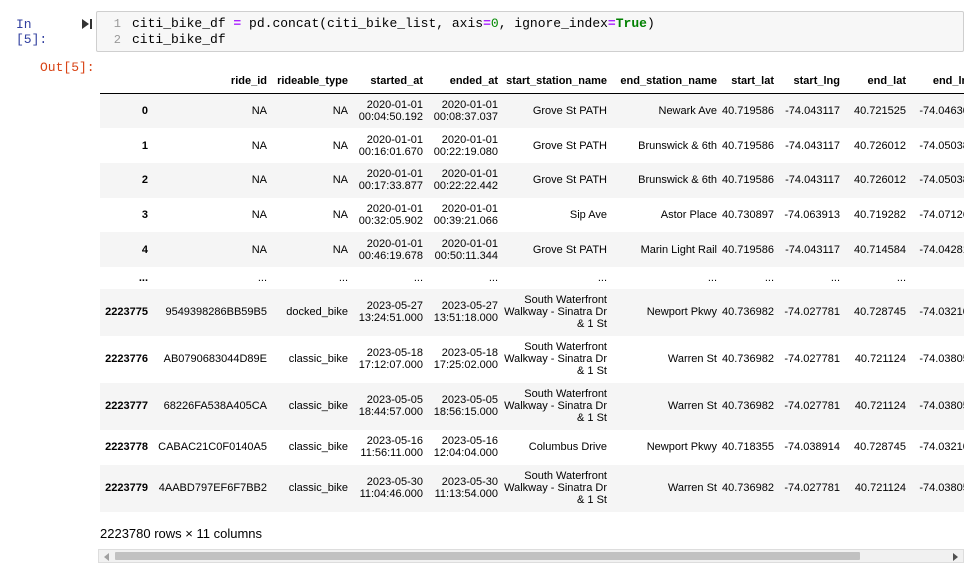 Image resolution: width=975 pixels, height=575 pixels. Describe the element at coordinates (812, 111) in the screenshot. I see `table-cell: -74.043117` at that location.